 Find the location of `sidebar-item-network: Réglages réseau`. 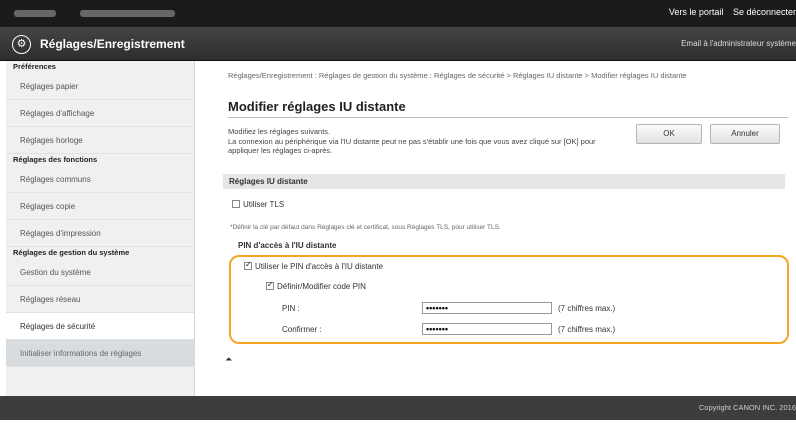

sidebar-item-network: Réglages réseau is located at coordinates (100, 299).